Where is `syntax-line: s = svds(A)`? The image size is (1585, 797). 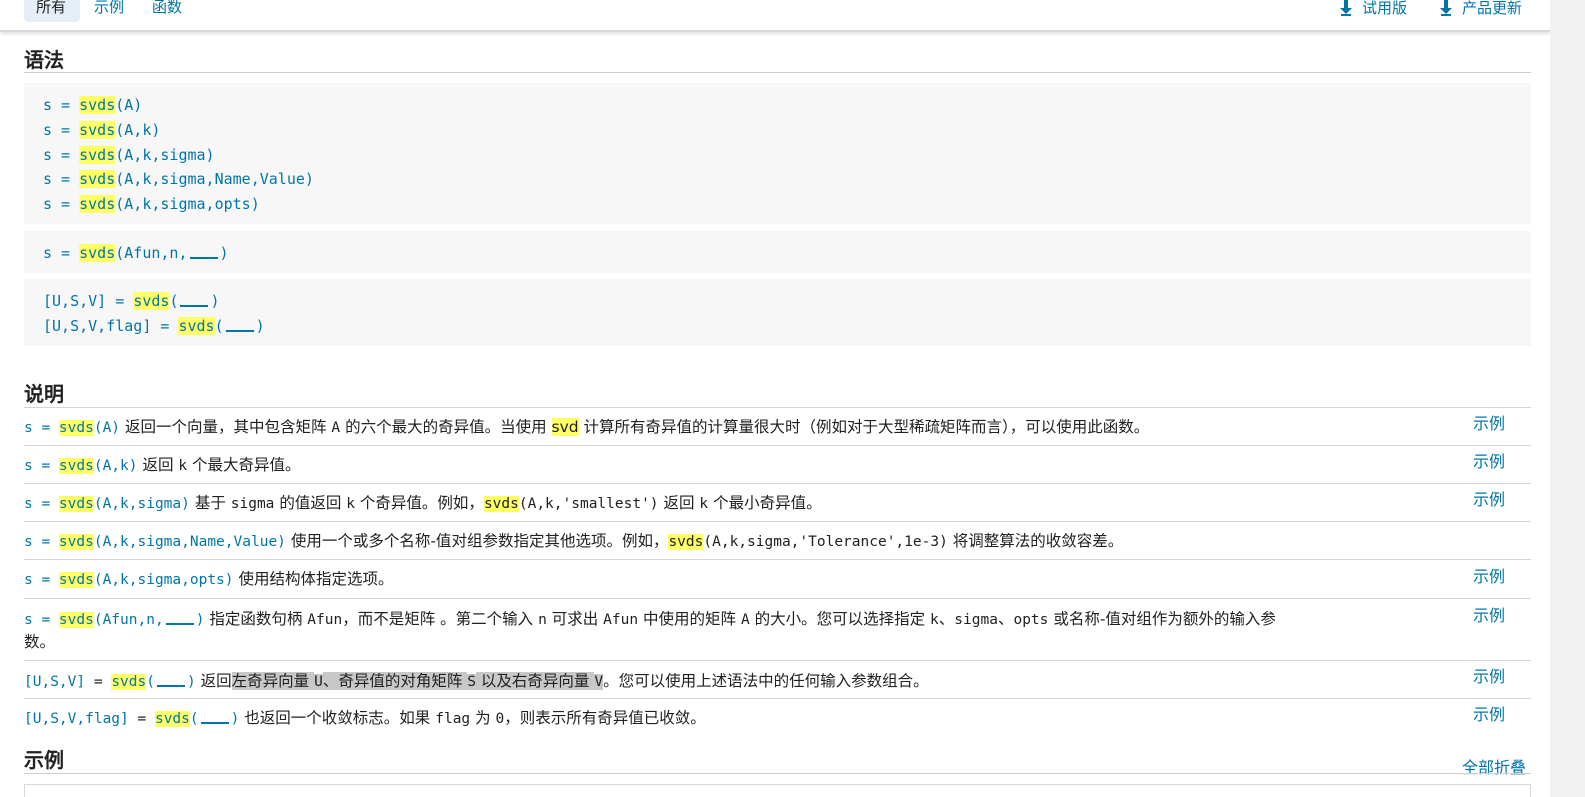 syntax-line: s = svds(A) is located at coordinates (93, 105).